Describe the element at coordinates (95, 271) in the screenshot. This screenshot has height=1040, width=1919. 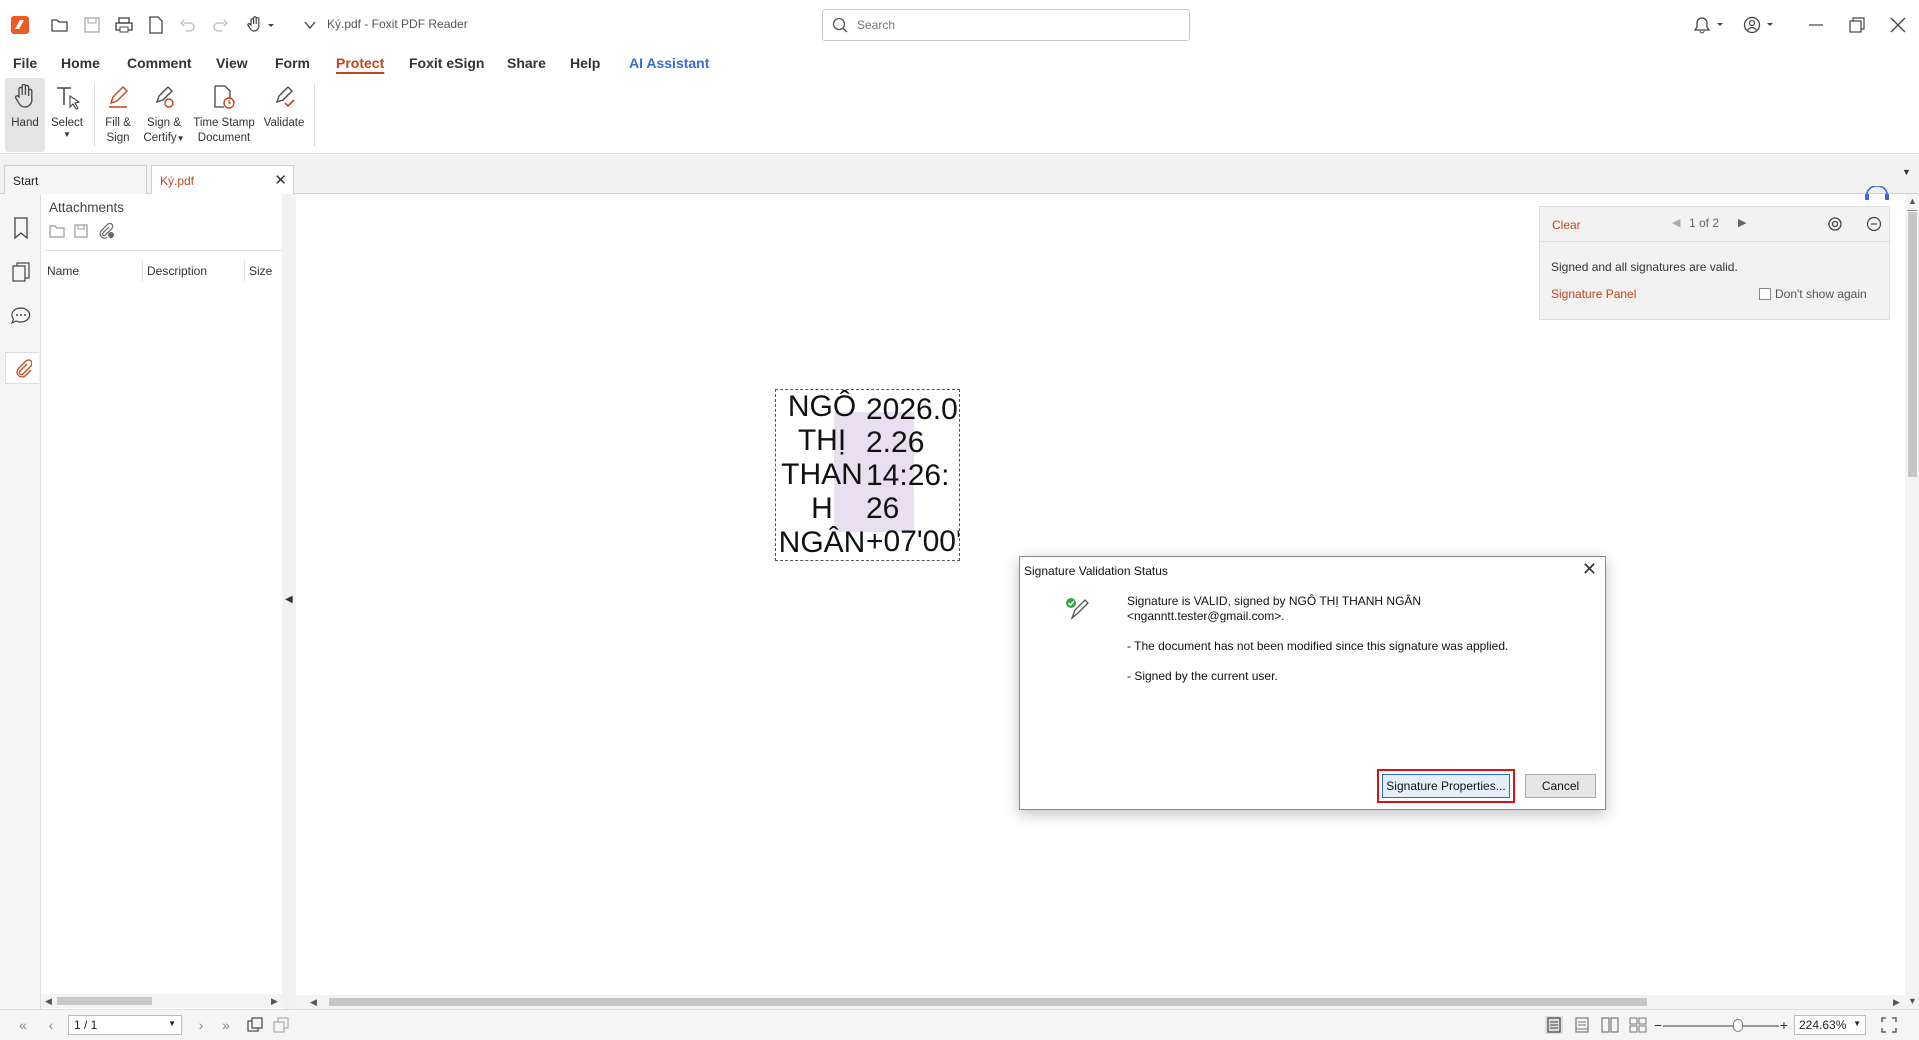
I see `column-name: Name` at that location.